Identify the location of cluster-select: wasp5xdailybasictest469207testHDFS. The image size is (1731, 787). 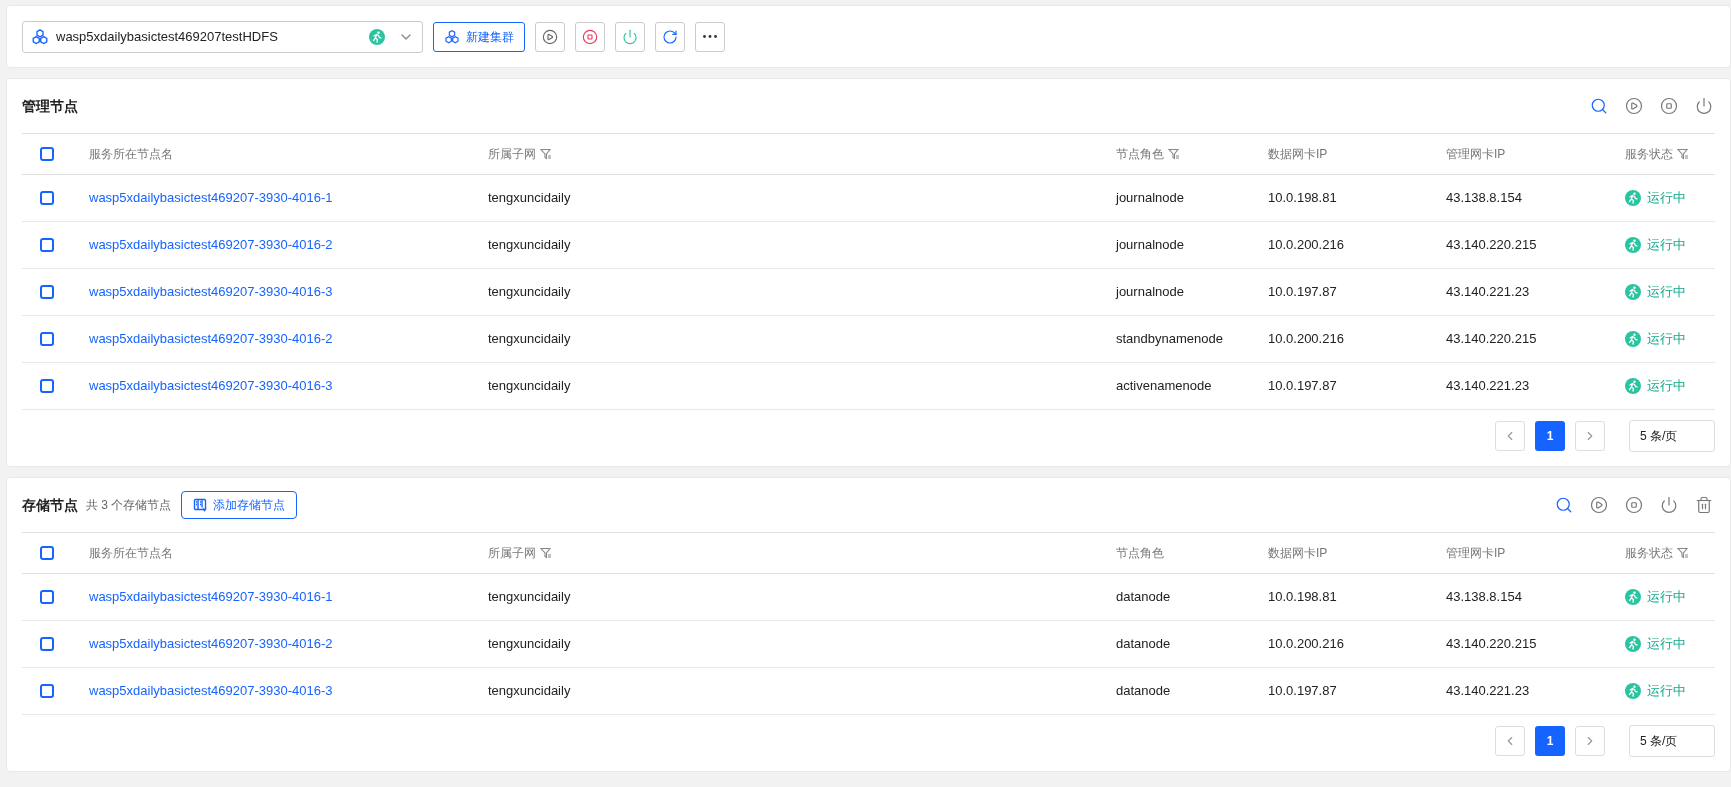
(222, 36).